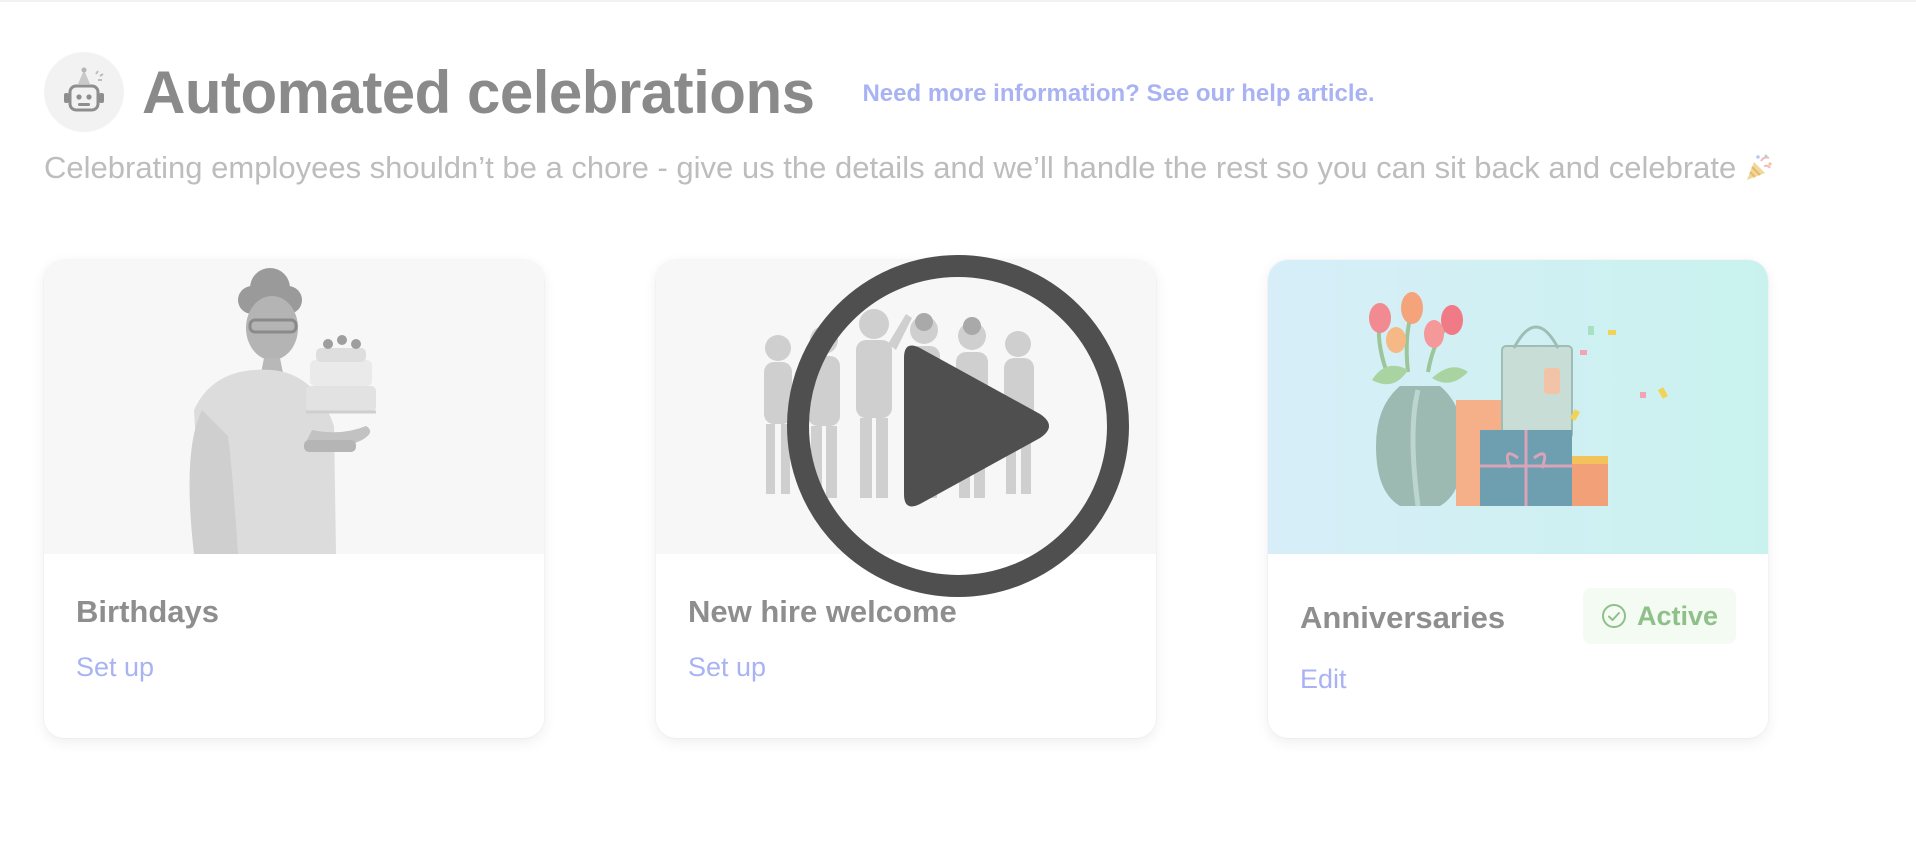 This screenshot has width=1916, height=852. Describe the element at coordinates (147, 611) in the screenshot. I see `card-title: Birthdays` at that location.